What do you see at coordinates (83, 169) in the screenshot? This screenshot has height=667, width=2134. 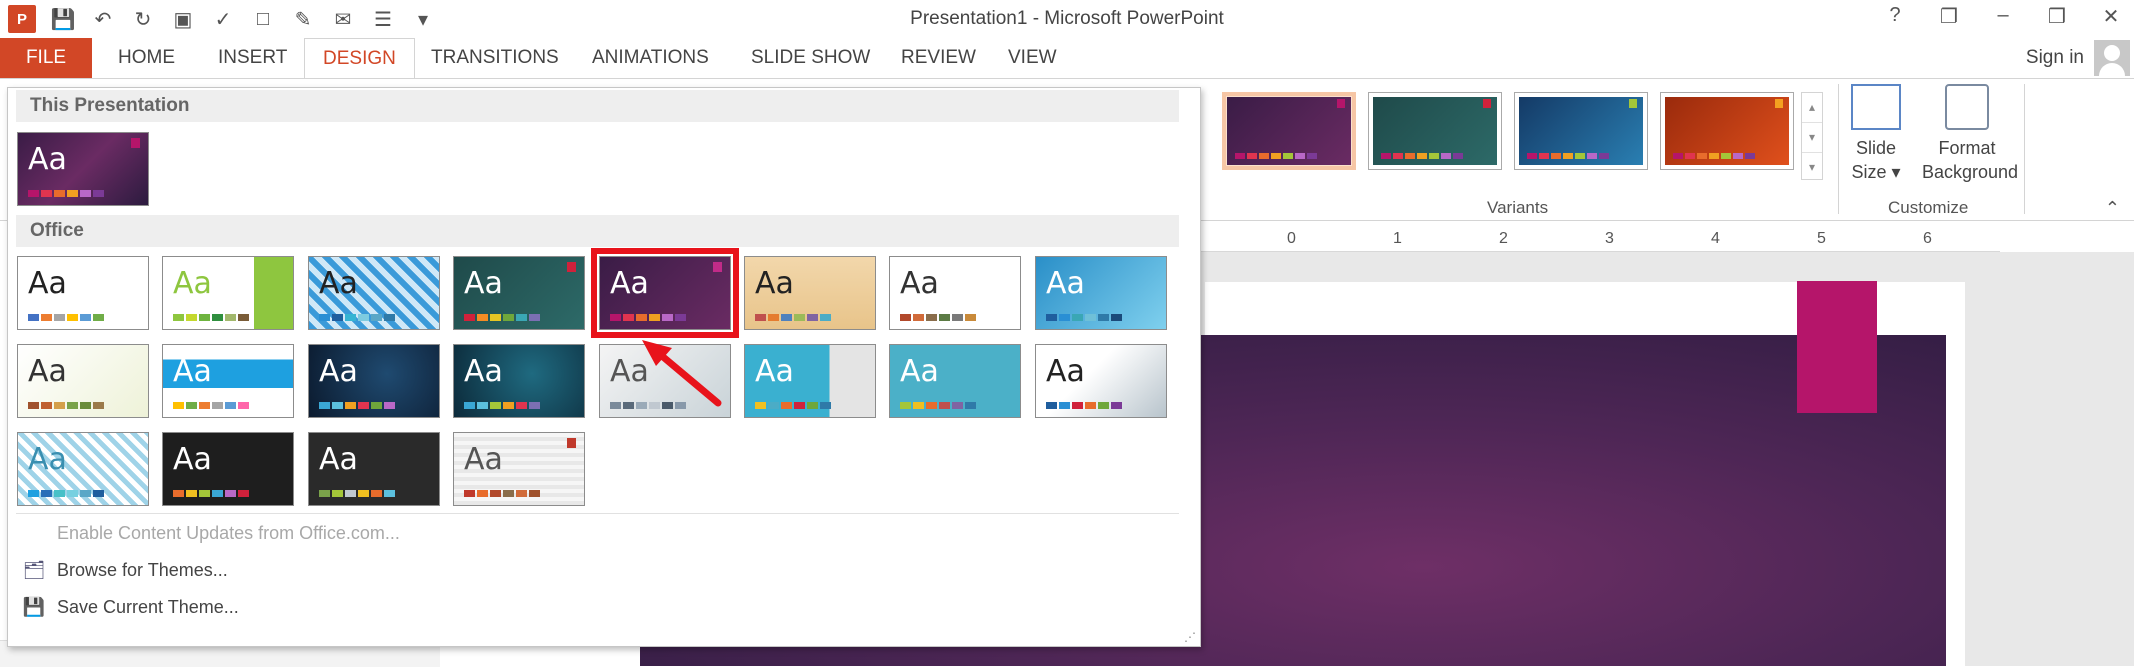 I see `current-theme-thumbnail: Aa` at bounding box center [83, 169].